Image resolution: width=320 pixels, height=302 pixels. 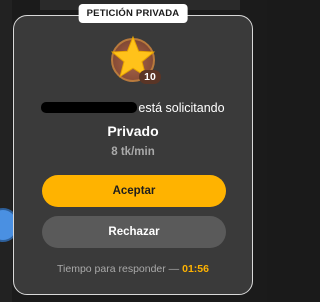 What do you see at coordinates (133, 13) in the screenshot?
I see `modal-tag: PETICIÓN PRIVADA` at bounding box center [133, 13].